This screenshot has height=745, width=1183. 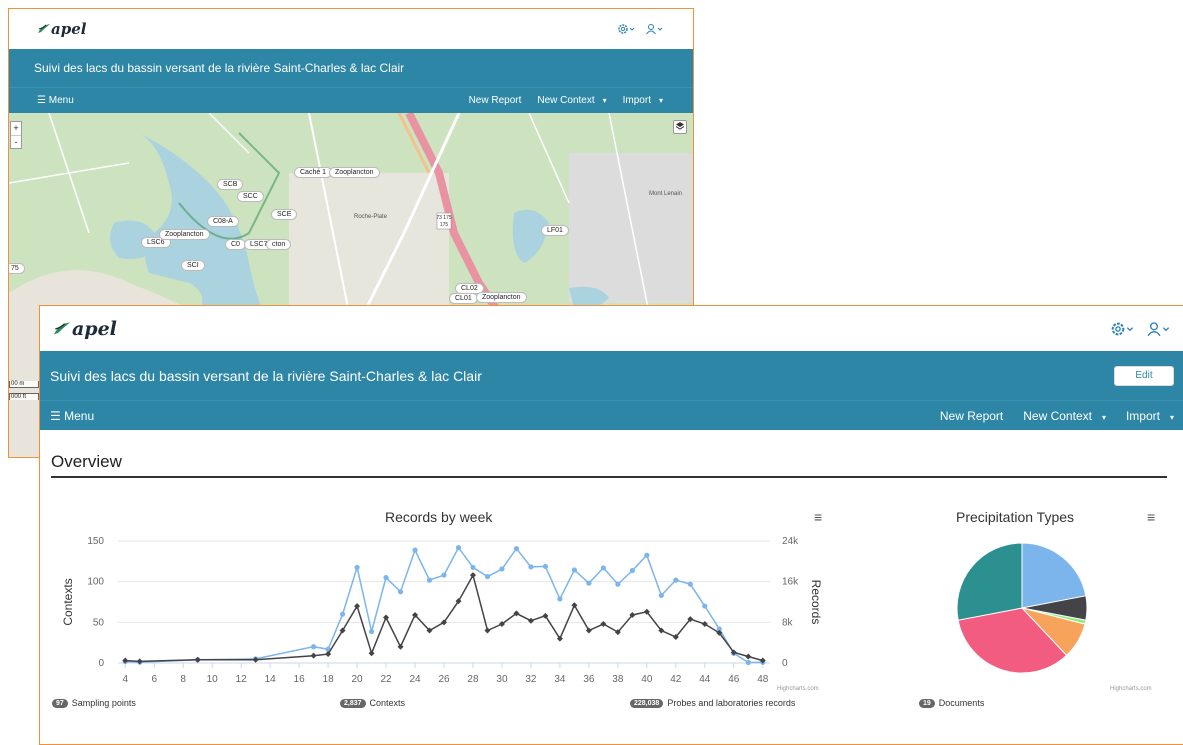 I want to click on map-marker-label: LF01, so click(x=555, y=230).